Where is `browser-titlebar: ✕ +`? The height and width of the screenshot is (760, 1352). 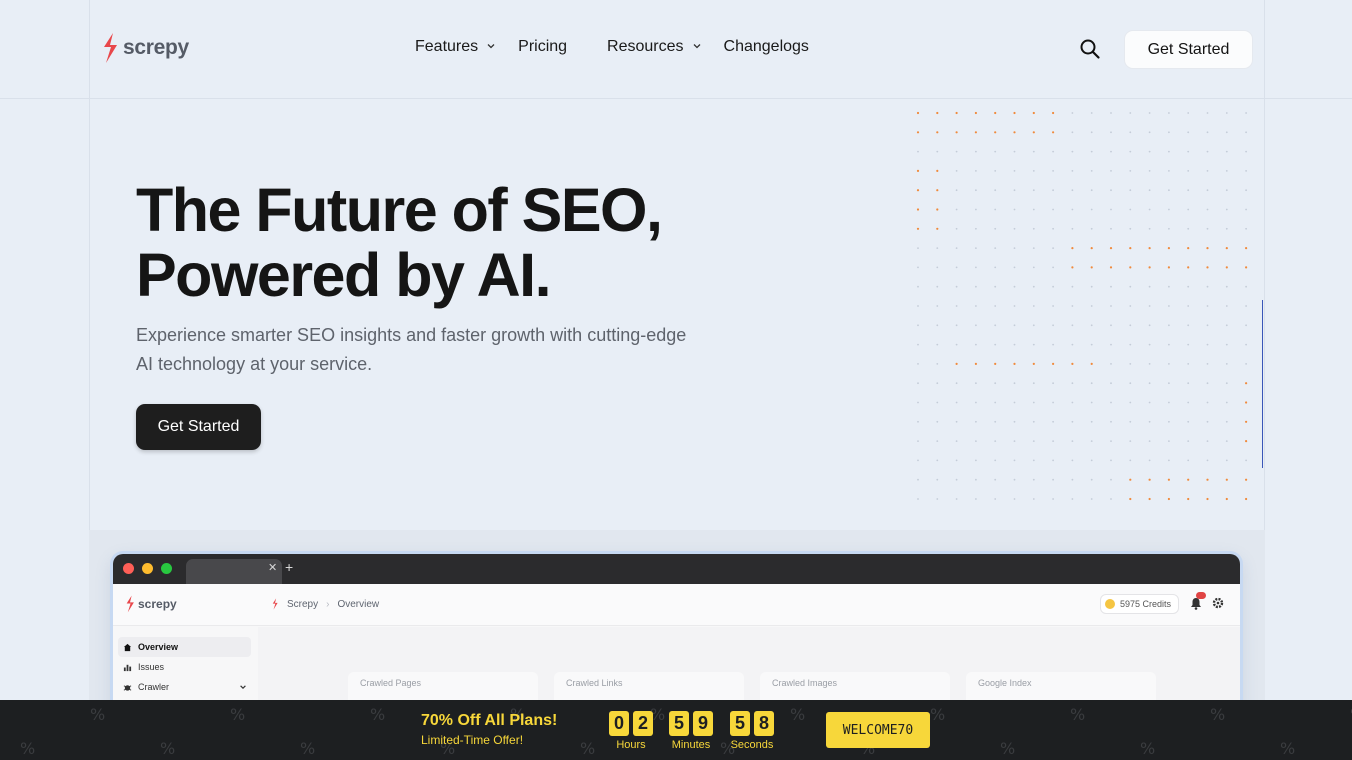 browser-titlebar: ✕ + is located at coordinates (676, 569).